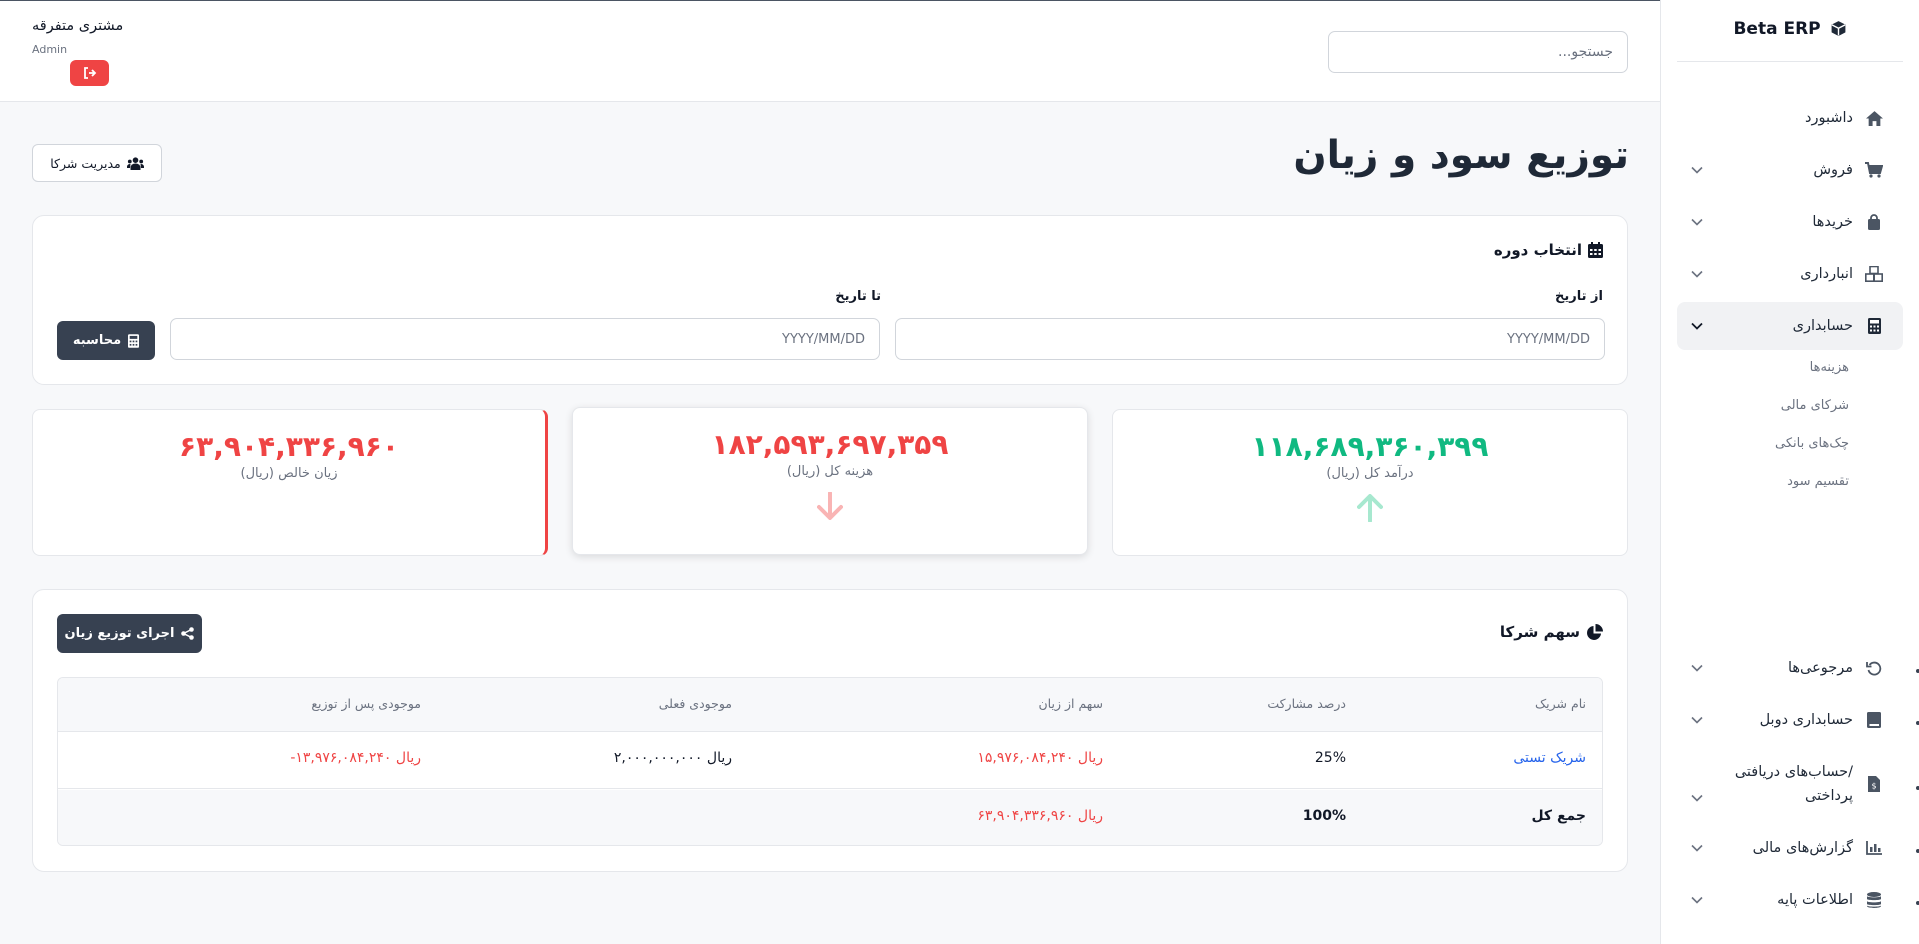 The image size is (1919, 944). What do you see at coordinates (1306, 703) in the screenshot?
I see `col-participation-percent: درصد مشارکت` at bounding box center [1306, 703].